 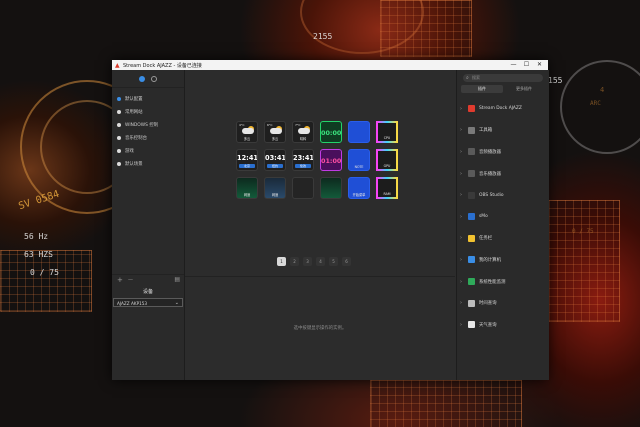 What do you see at coordinates (476, 77) in the screenshot?
I see `search-placeholder: 搜索` at bounding box center [476, 77].